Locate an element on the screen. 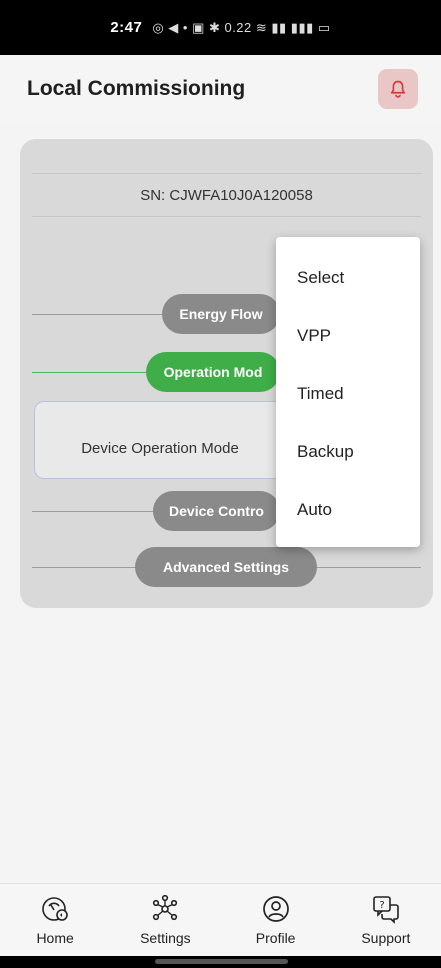 This screenshot has height=968, width=441. nav-settings: Settings is located at coordinates (165, 920).